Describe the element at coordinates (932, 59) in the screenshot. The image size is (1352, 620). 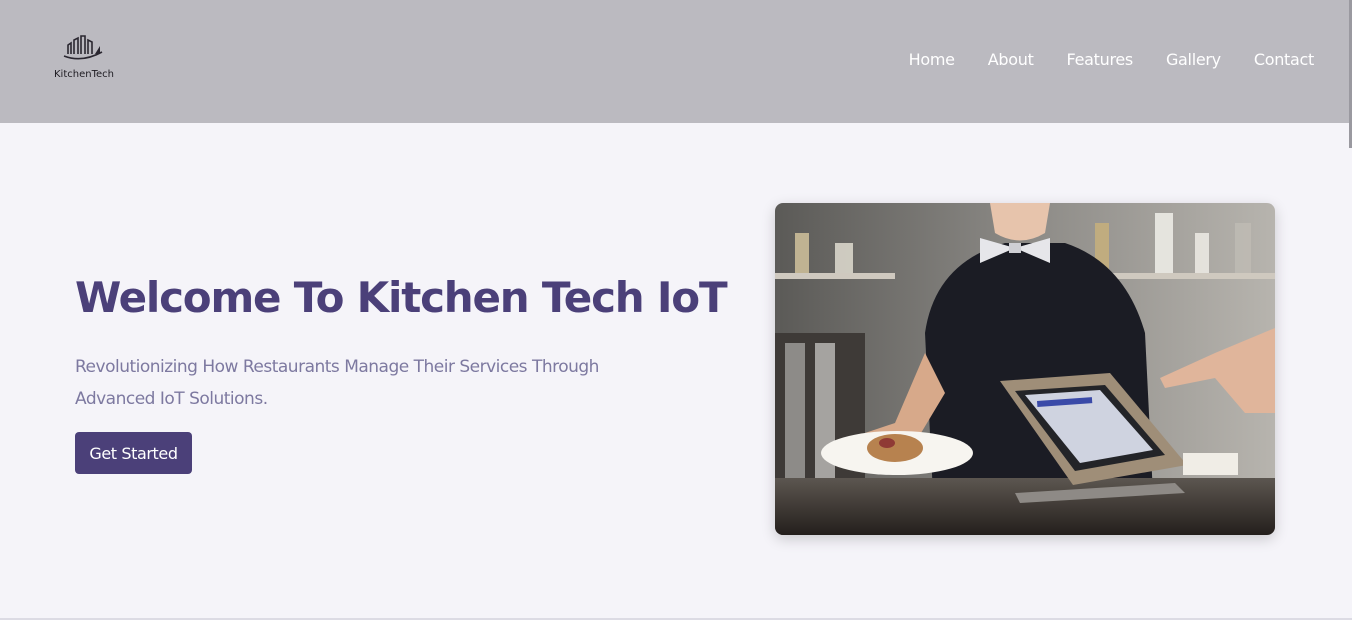
I see `nav-home: Home` at that location.